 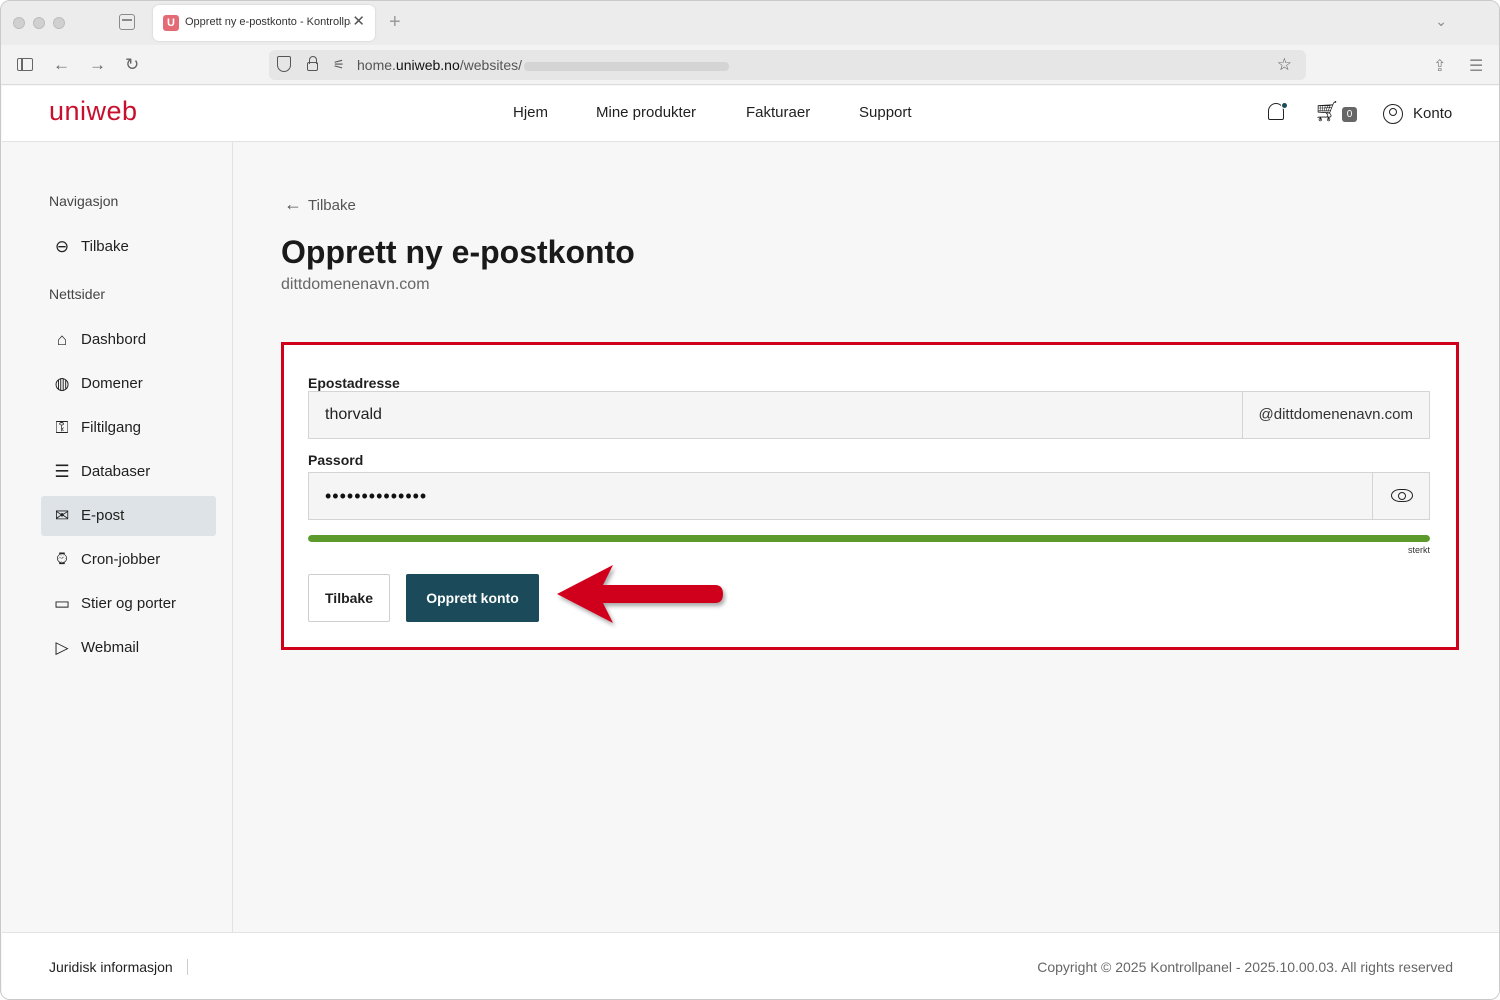 What do you see at coordinates (1441, 21) in the screenshot?
I see `chevron-down-icon: ⌄` at bounding box center [1441, 21].